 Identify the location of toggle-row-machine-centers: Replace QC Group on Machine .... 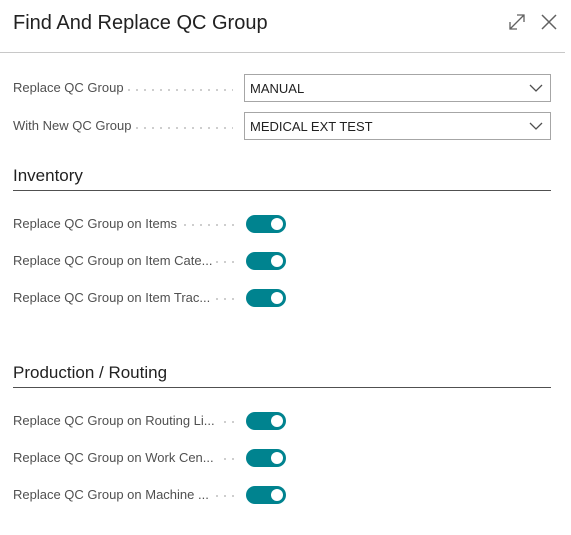
(163, 495).